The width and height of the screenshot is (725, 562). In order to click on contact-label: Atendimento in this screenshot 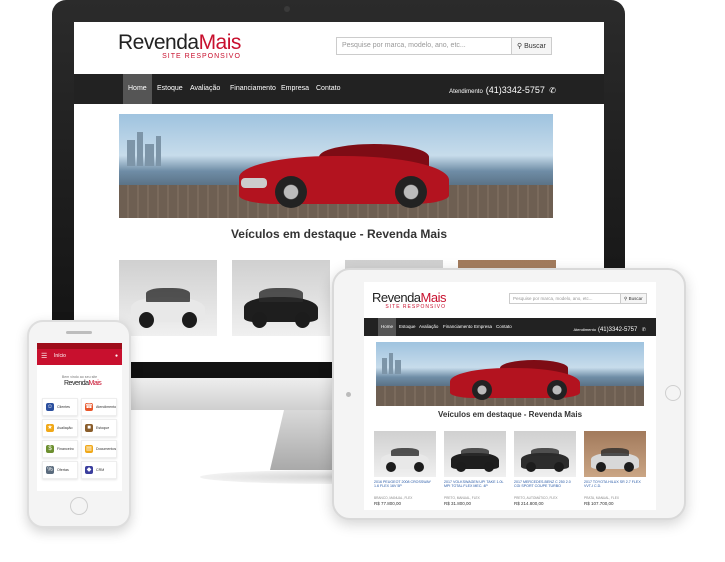, I will do `click(584, 329)`.